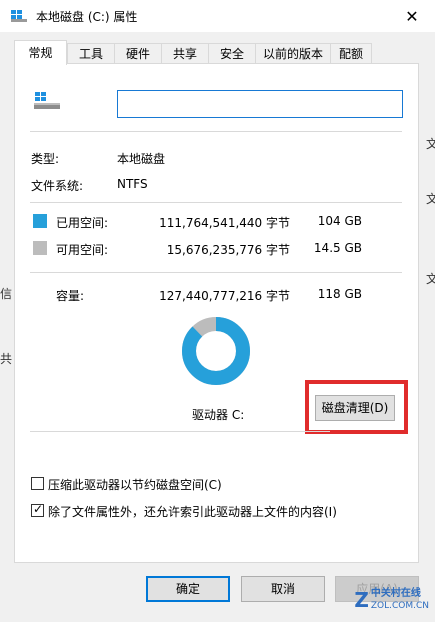  I want to click on used-space-swatch, so click(40, 221).